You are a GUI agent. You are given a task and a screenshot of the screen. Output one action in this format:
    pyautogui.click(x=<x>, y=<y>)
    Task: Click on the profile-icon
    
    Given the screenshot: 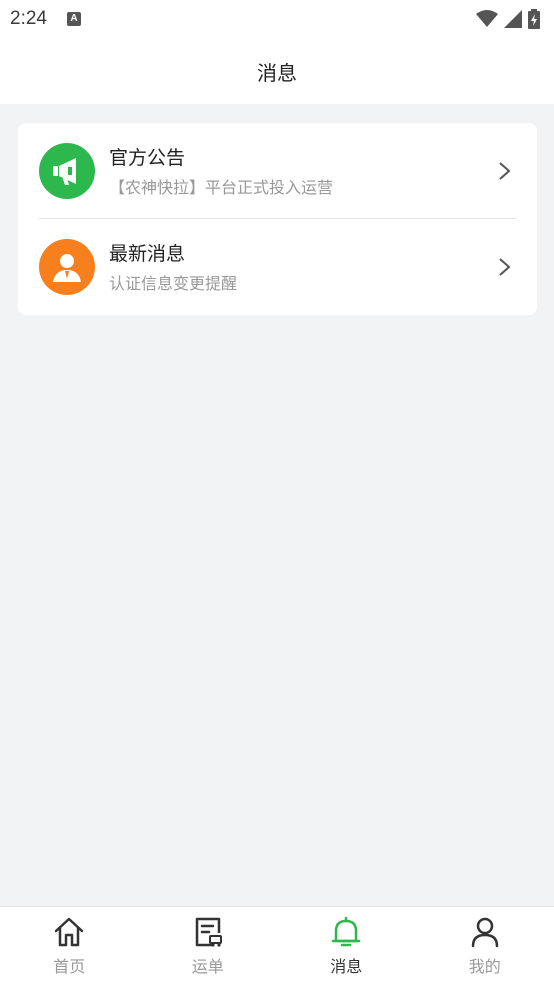 What is the action you would take?
    pyautogui.click(x=484, y=932)
    